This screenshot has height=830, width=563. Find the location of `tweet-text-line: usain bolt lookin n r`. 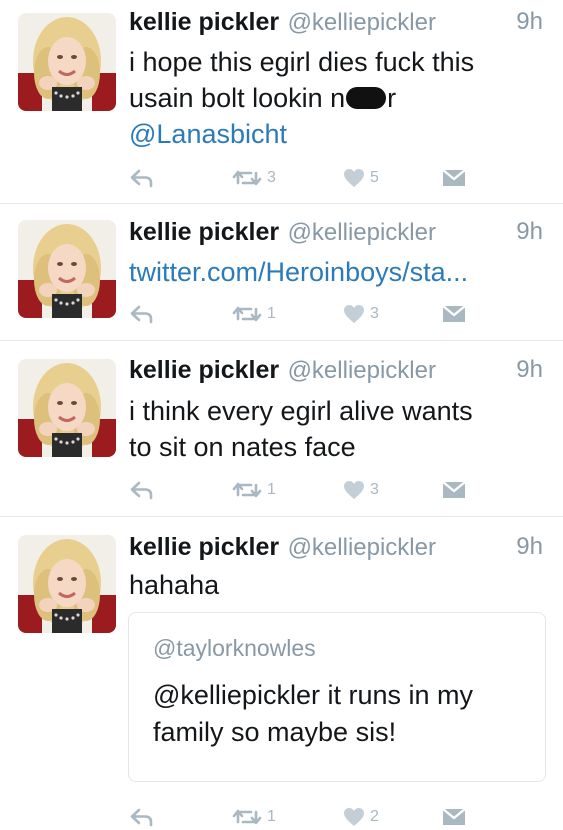

tweet-text-line: usain bolt lookin n r is located at coordinates (339, 98).